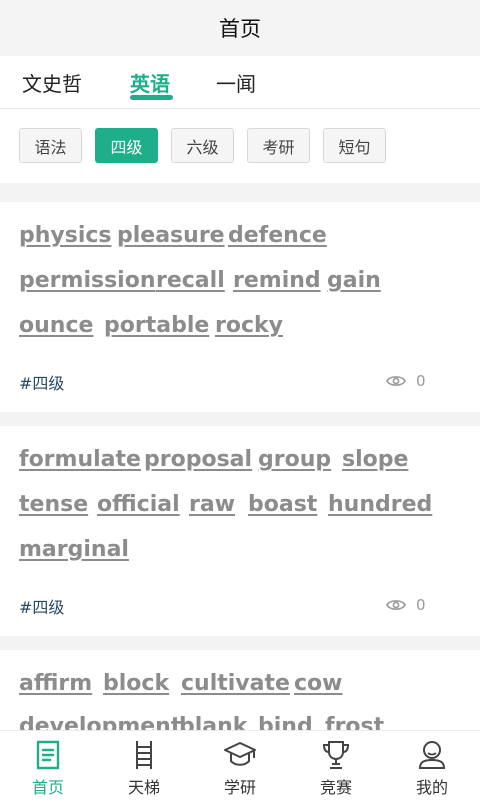 The height and width of the screenshot is (801, 480). I want to click on nav-label: 竞赛, so click(335, 787).